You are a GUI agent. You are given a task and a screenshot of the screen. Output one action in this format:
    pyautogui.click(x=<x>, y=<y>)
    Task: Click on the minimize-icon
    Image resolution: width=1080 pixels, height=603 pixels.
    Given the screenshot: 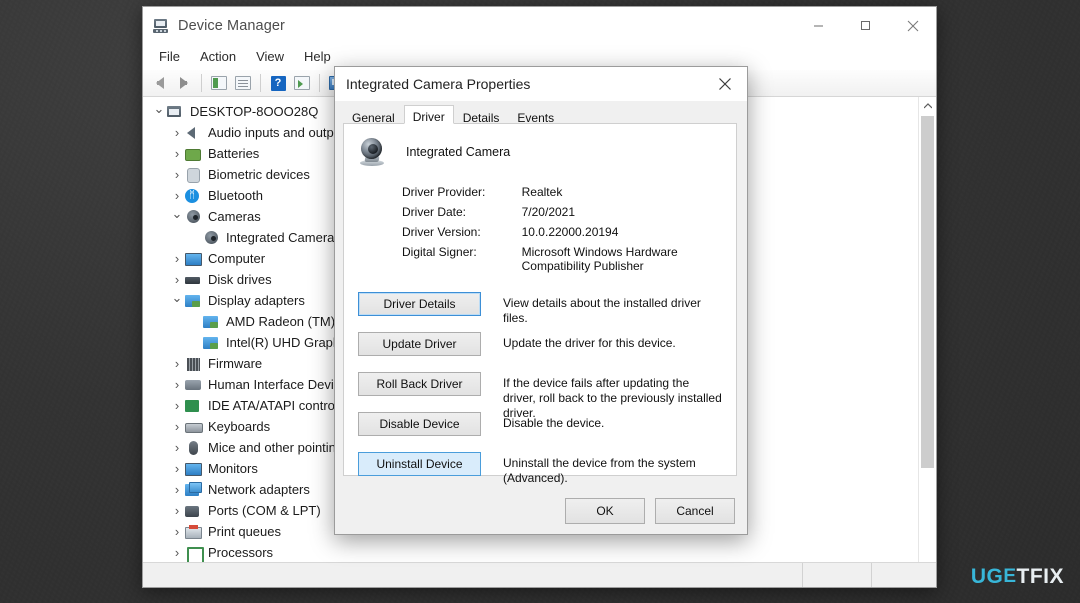 What is the action you would take?
    pyautogui.click(x=818, y=25)
    